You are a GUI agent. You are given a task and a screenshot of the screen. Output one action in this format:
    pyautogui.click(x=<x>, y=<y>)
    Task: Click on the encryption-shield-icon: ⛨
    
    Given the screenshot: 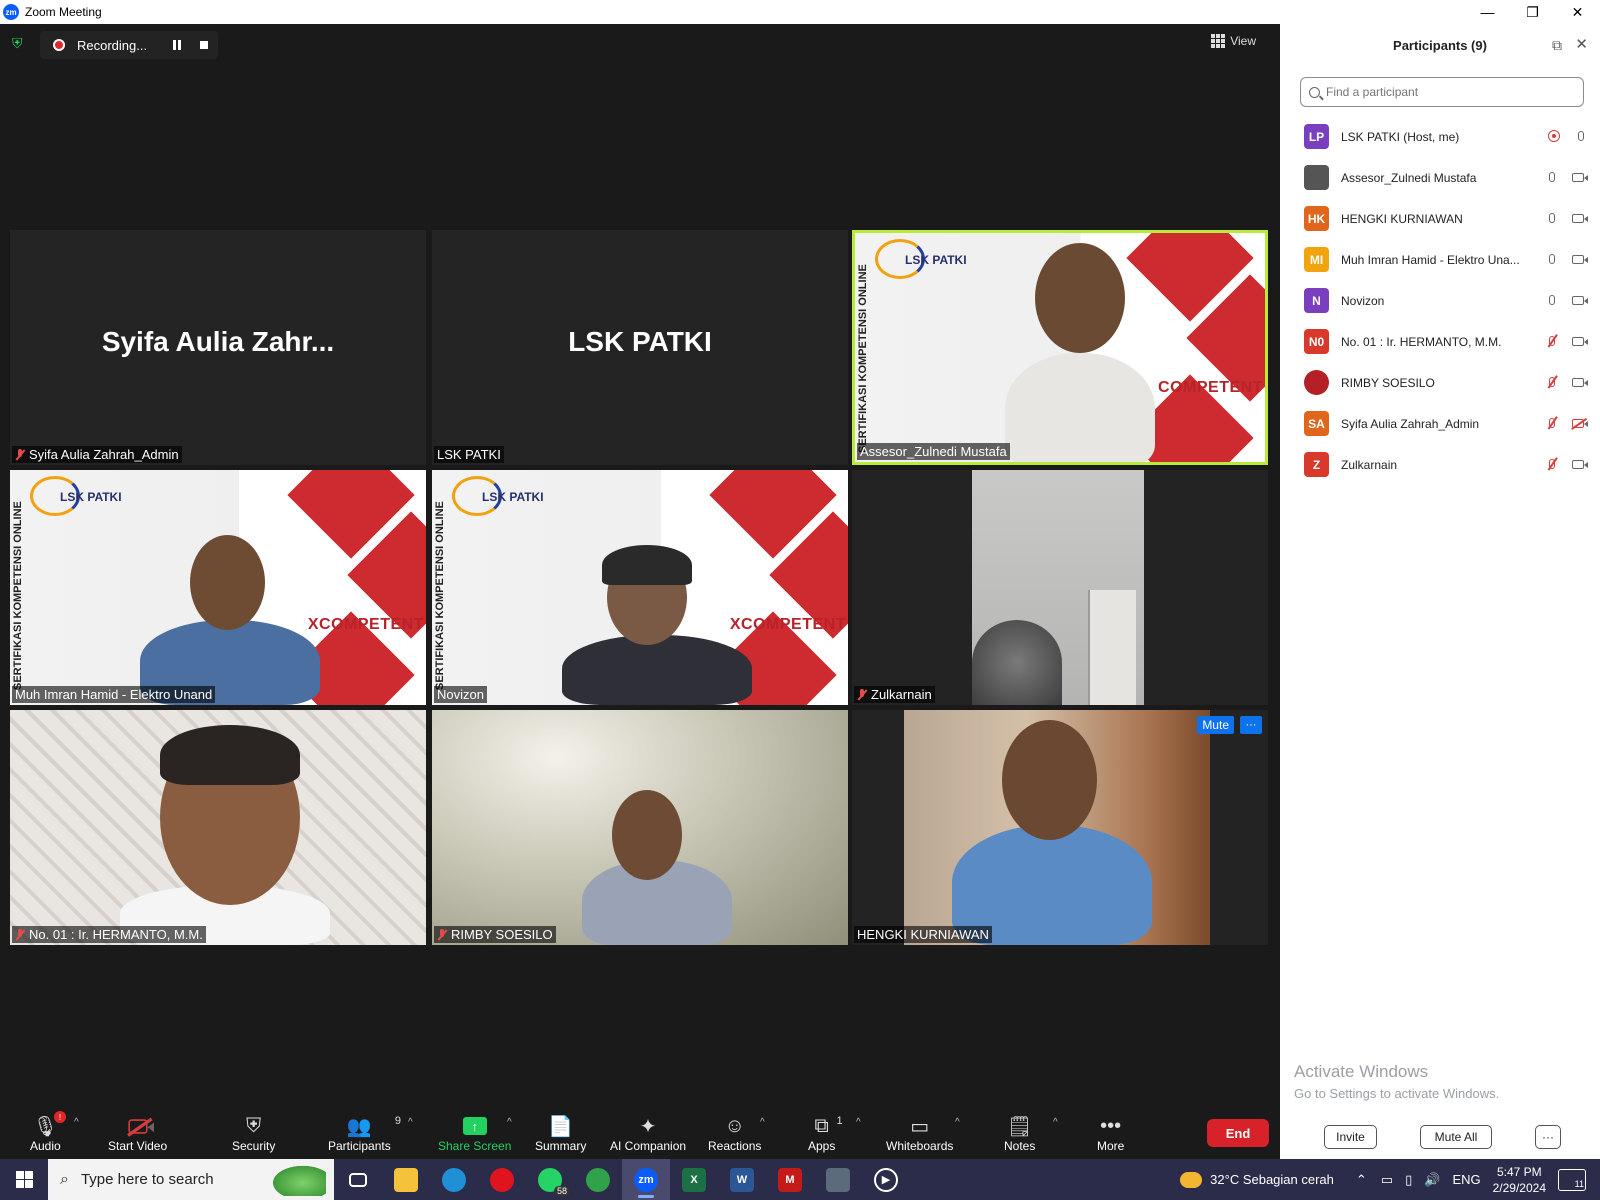 What is the action you would take?
    pyautogui.click(x=20, y=44)
    